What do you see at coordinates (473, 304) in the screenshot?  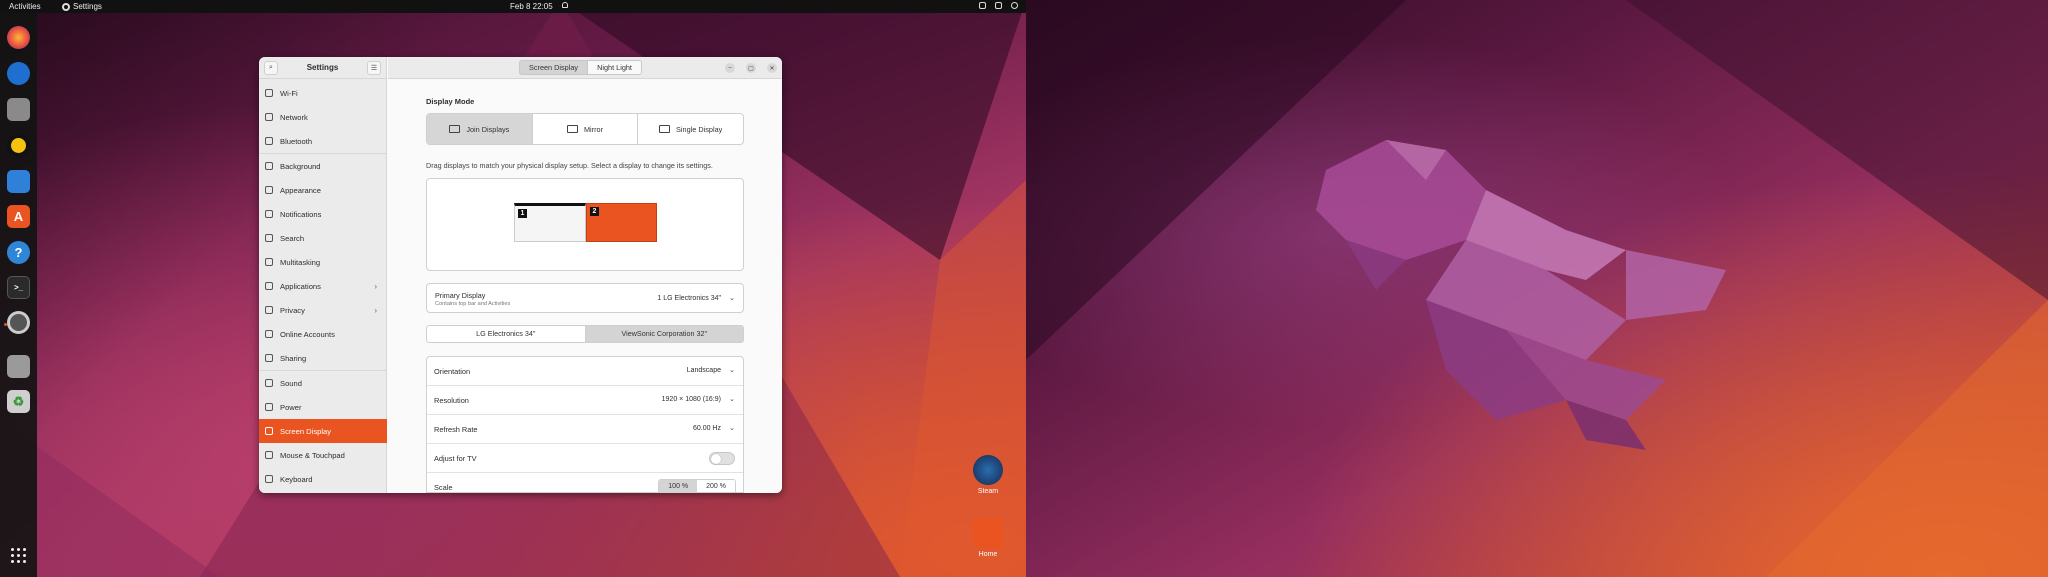 I see `primary-display-subtitle: Contains top bar and Activities` at bounding box center [473, 304].